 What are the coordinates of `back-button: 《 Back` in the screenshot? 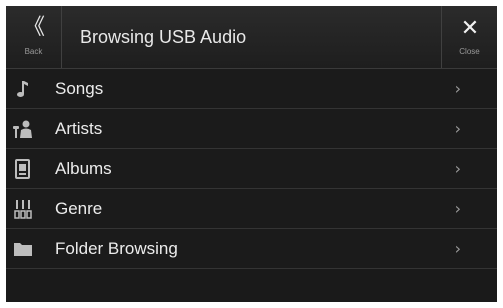 It's located at (34, 37).